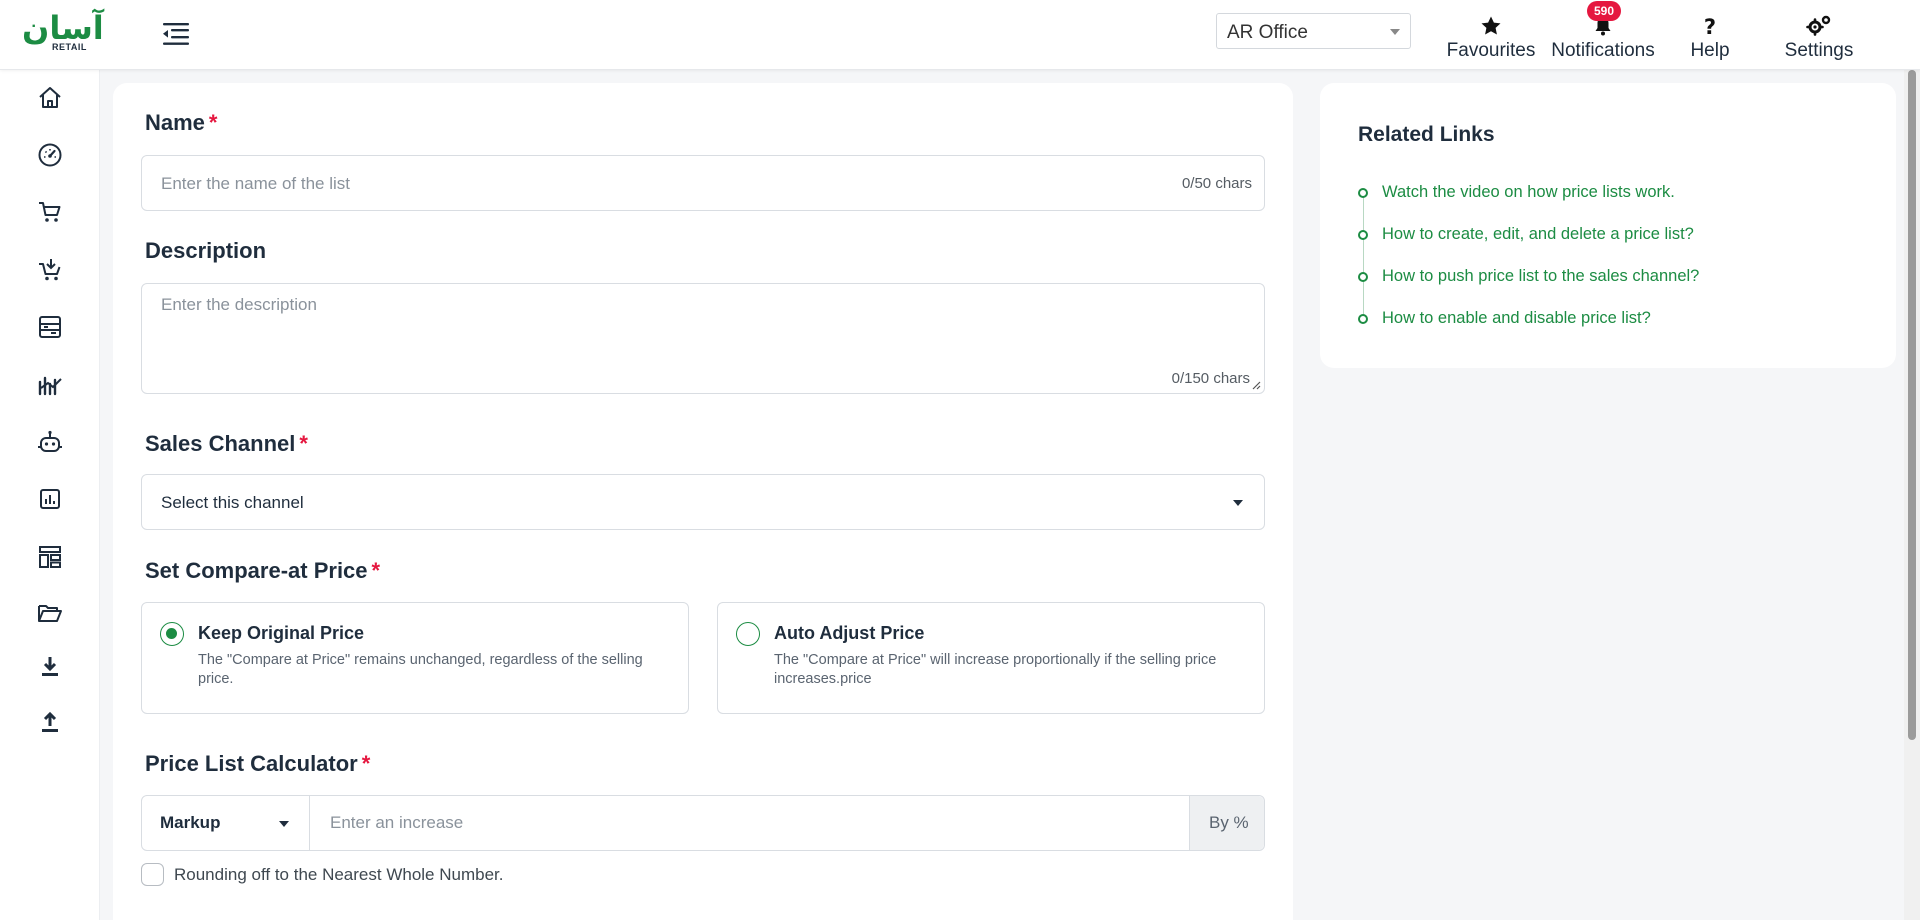 The width and height of the screenshot is (1920, 920). Describe the element at coordinates (255, 183) in the screenshot. I see `name-placeholder: Enter the name of the list` at that location.